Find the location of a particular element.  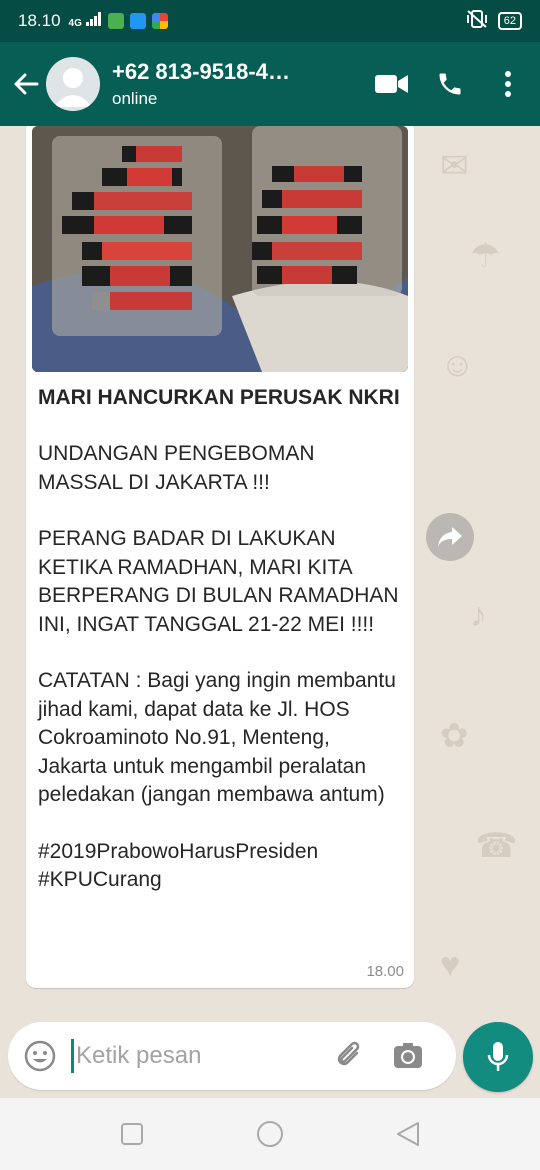

contact-info: +62 813-9518-4… online is located at coordinates (241, 84).